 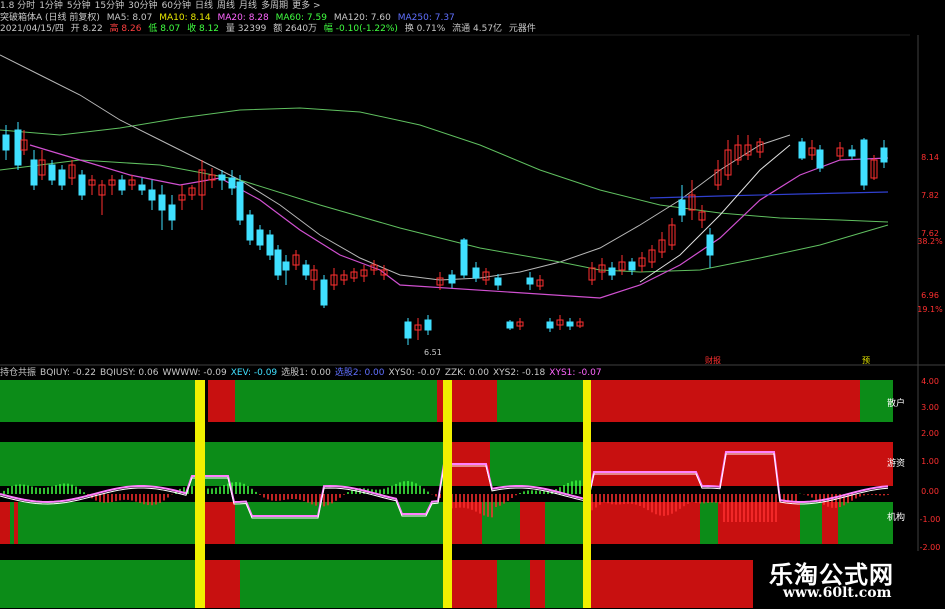 I want to click on band-label: 散户, so click(x=896, y=403).